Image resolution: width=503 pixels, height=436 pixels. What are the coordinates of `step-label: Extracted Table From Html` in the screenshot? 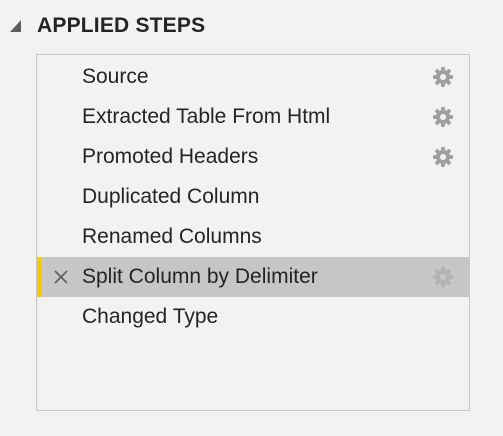 It's located at (206, 116).